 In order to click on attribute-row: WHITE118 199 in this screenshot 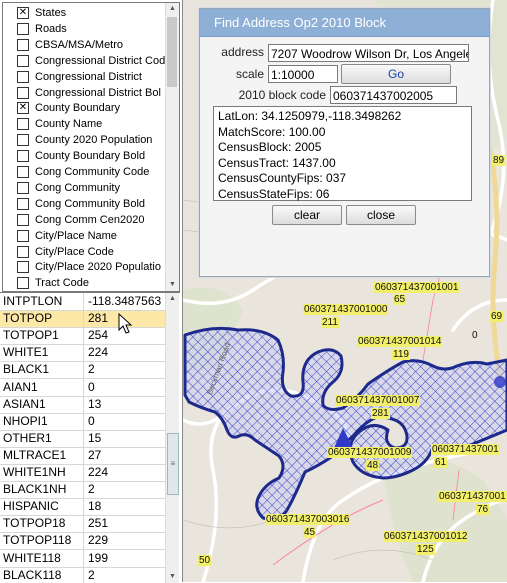, I will do `click(83, 558)`.